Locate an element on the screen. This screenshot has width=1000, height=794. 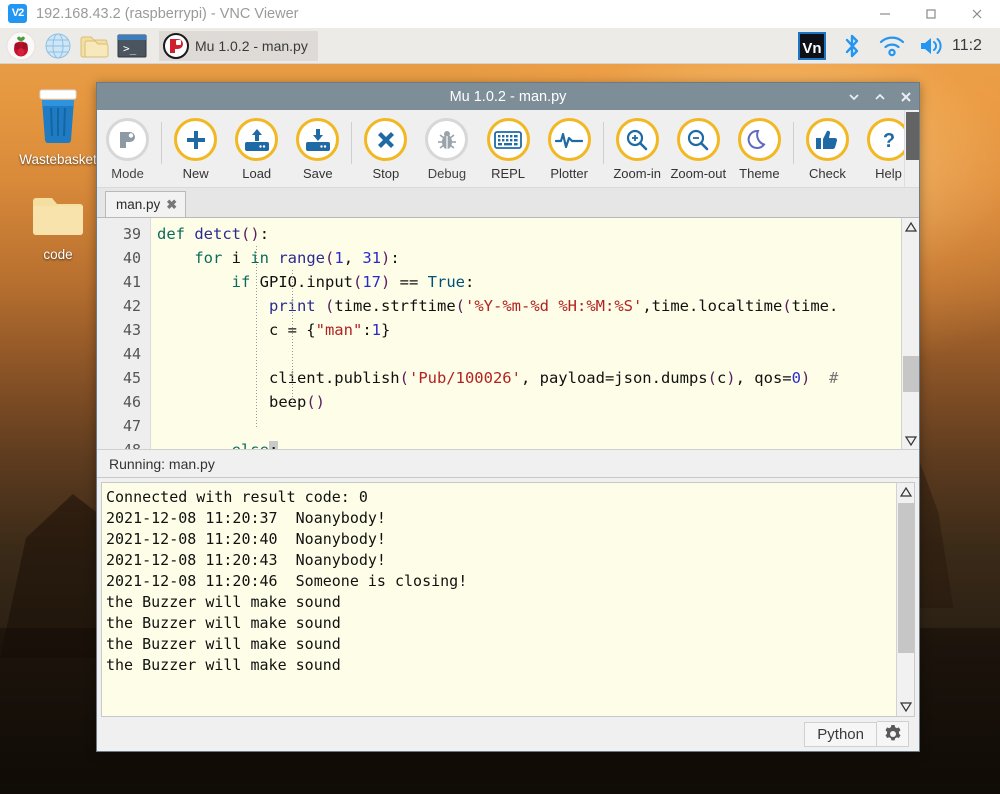
toolbar-button-check: Check is located at coordinates (827, 147).